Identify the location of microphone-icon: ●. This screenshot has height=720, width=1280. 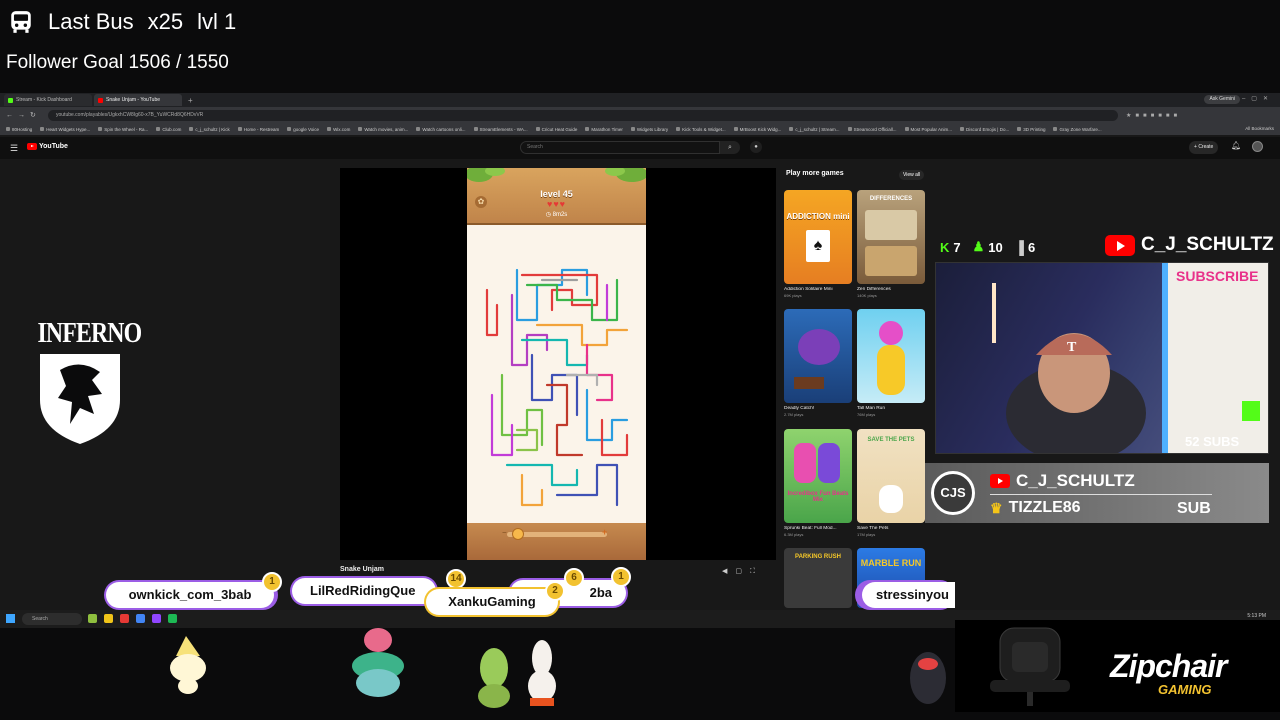
(756, 147).